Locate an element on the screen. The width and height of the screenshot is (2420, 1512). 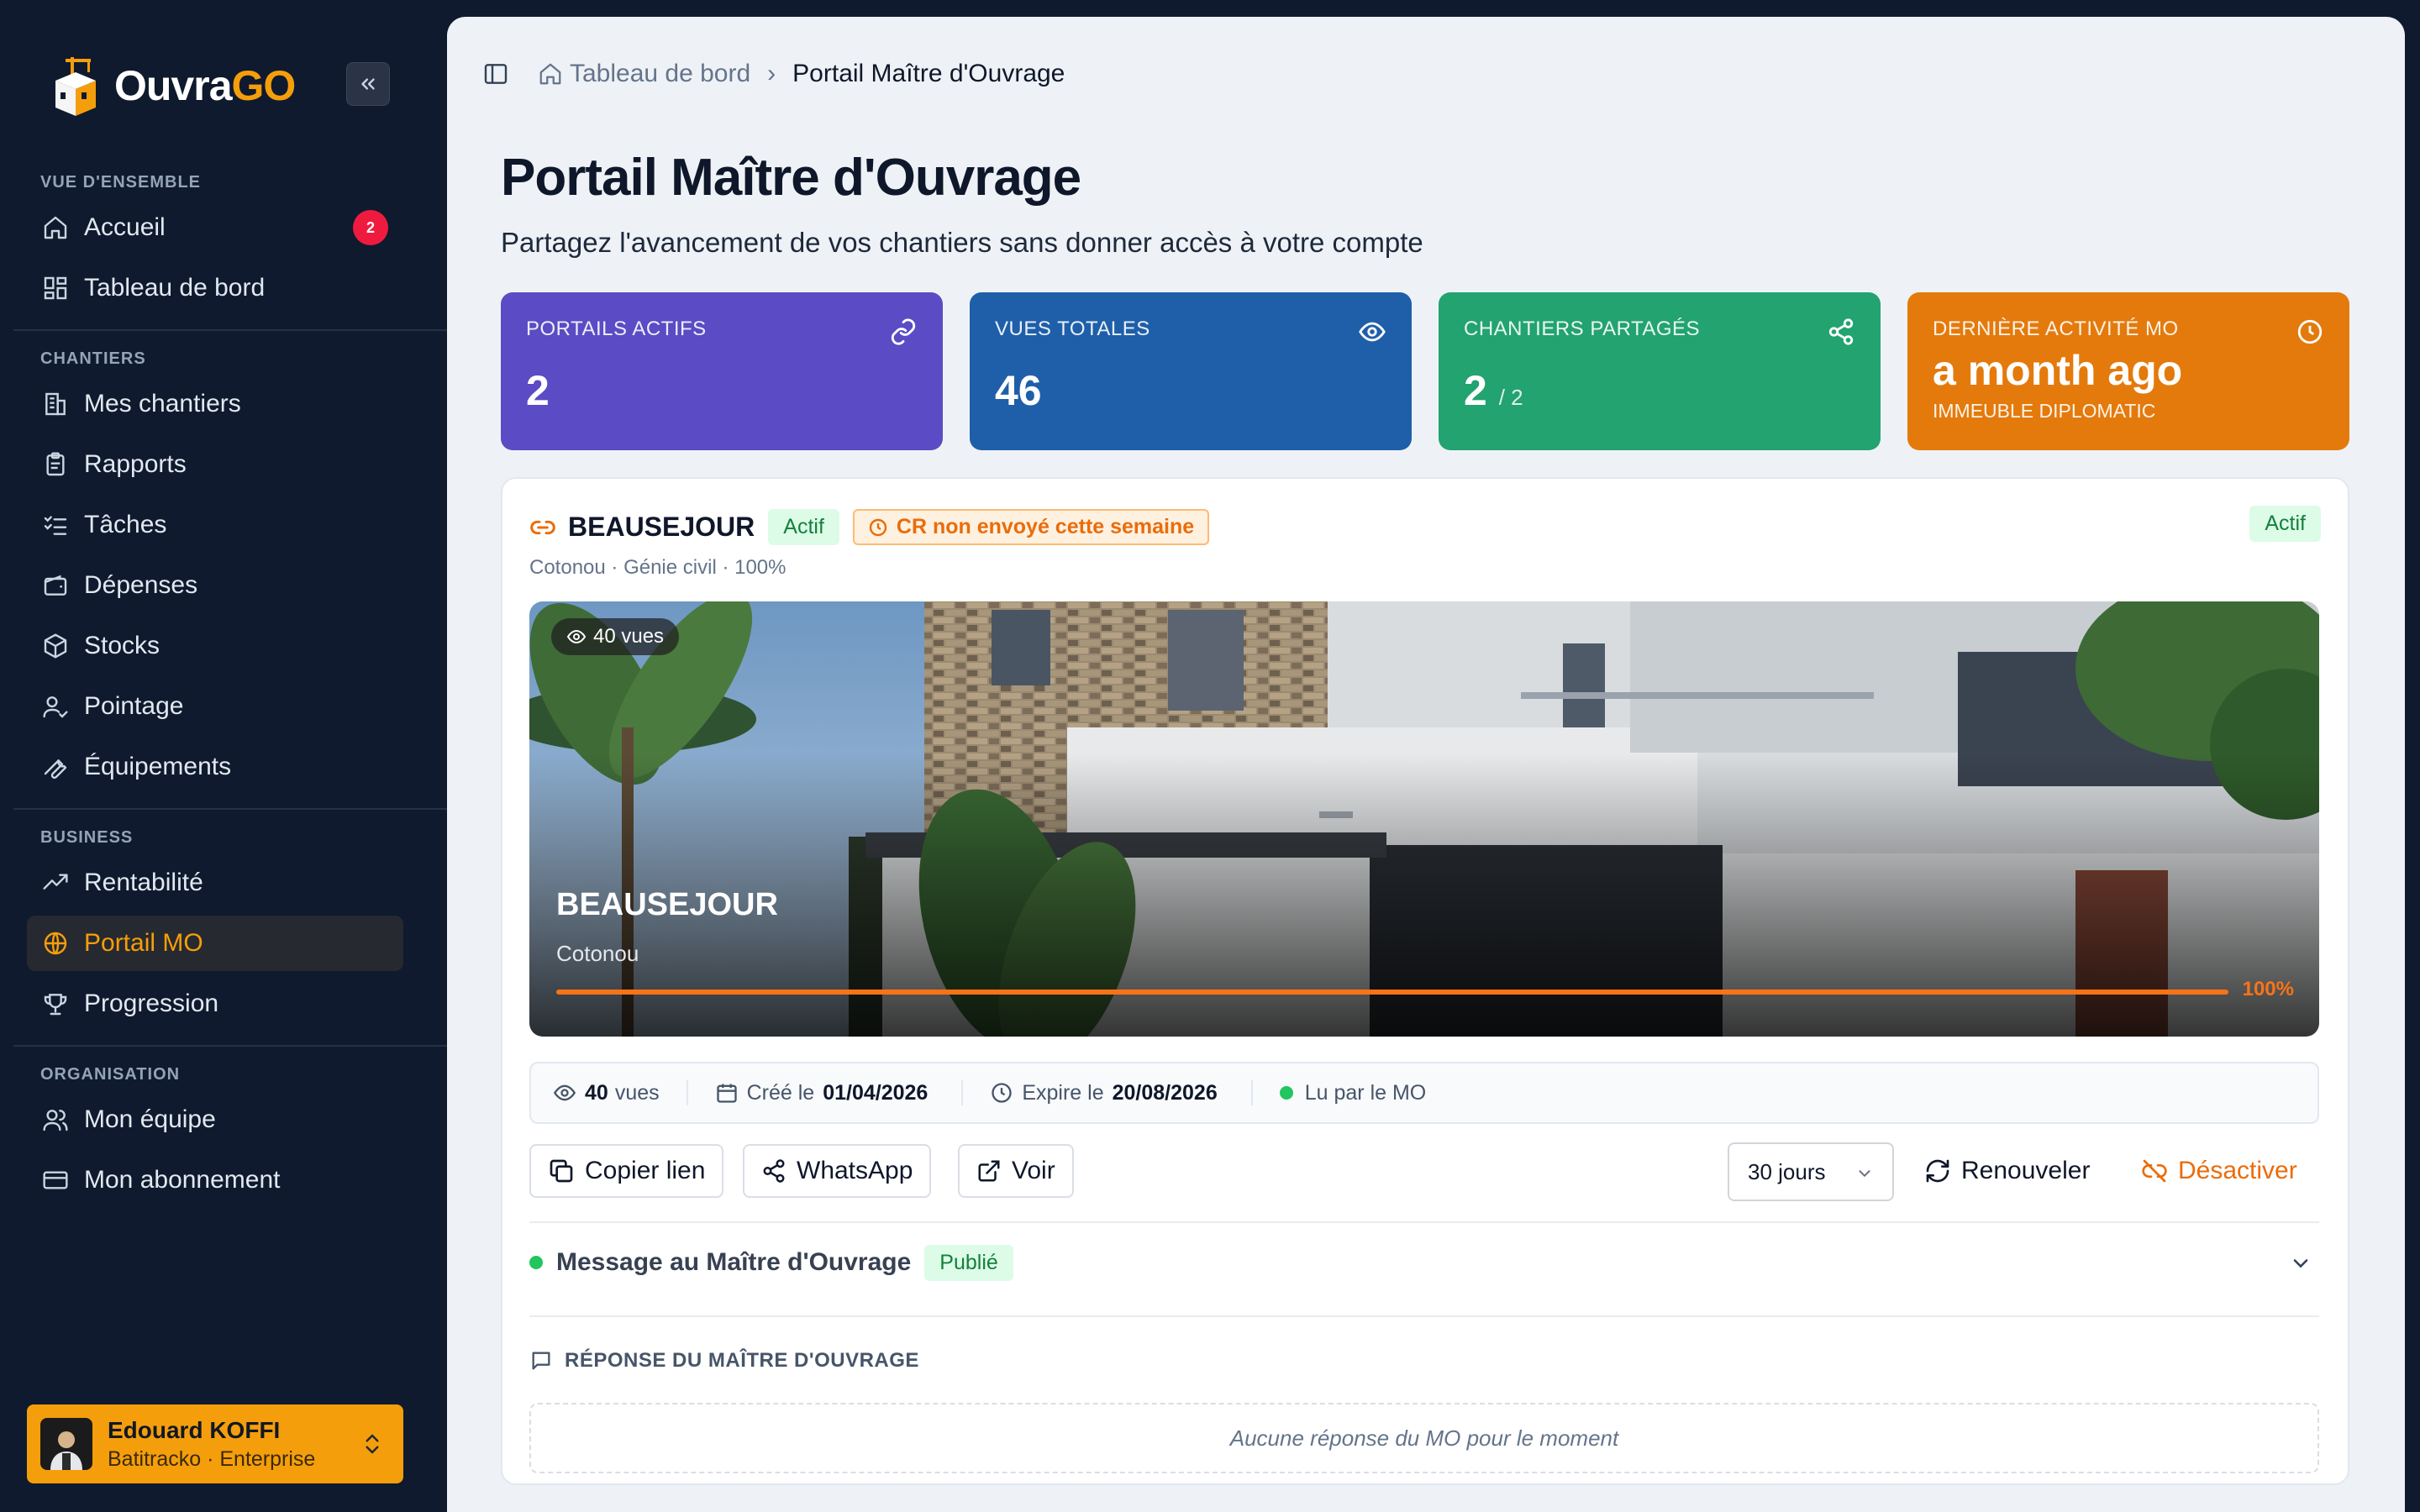
brand-logo: OuvraGO is located at coordinates (173, 85).